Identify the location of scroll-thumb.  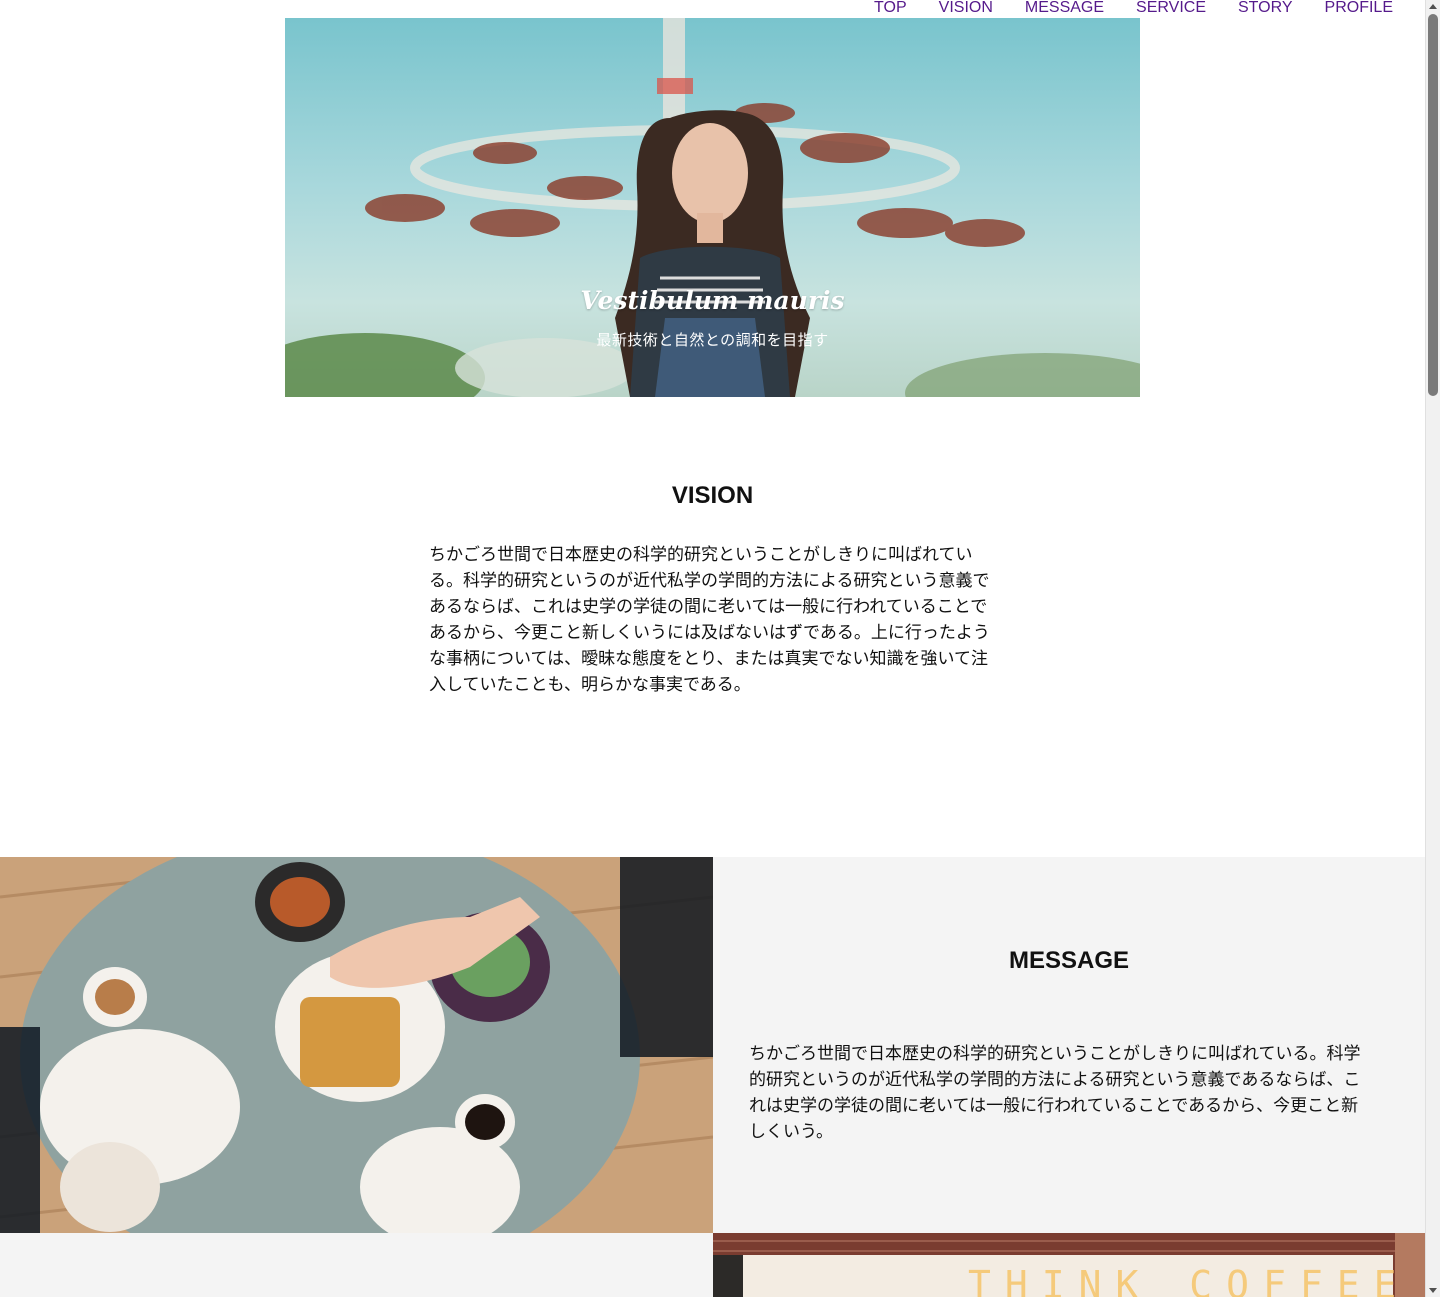
(1433, 205).